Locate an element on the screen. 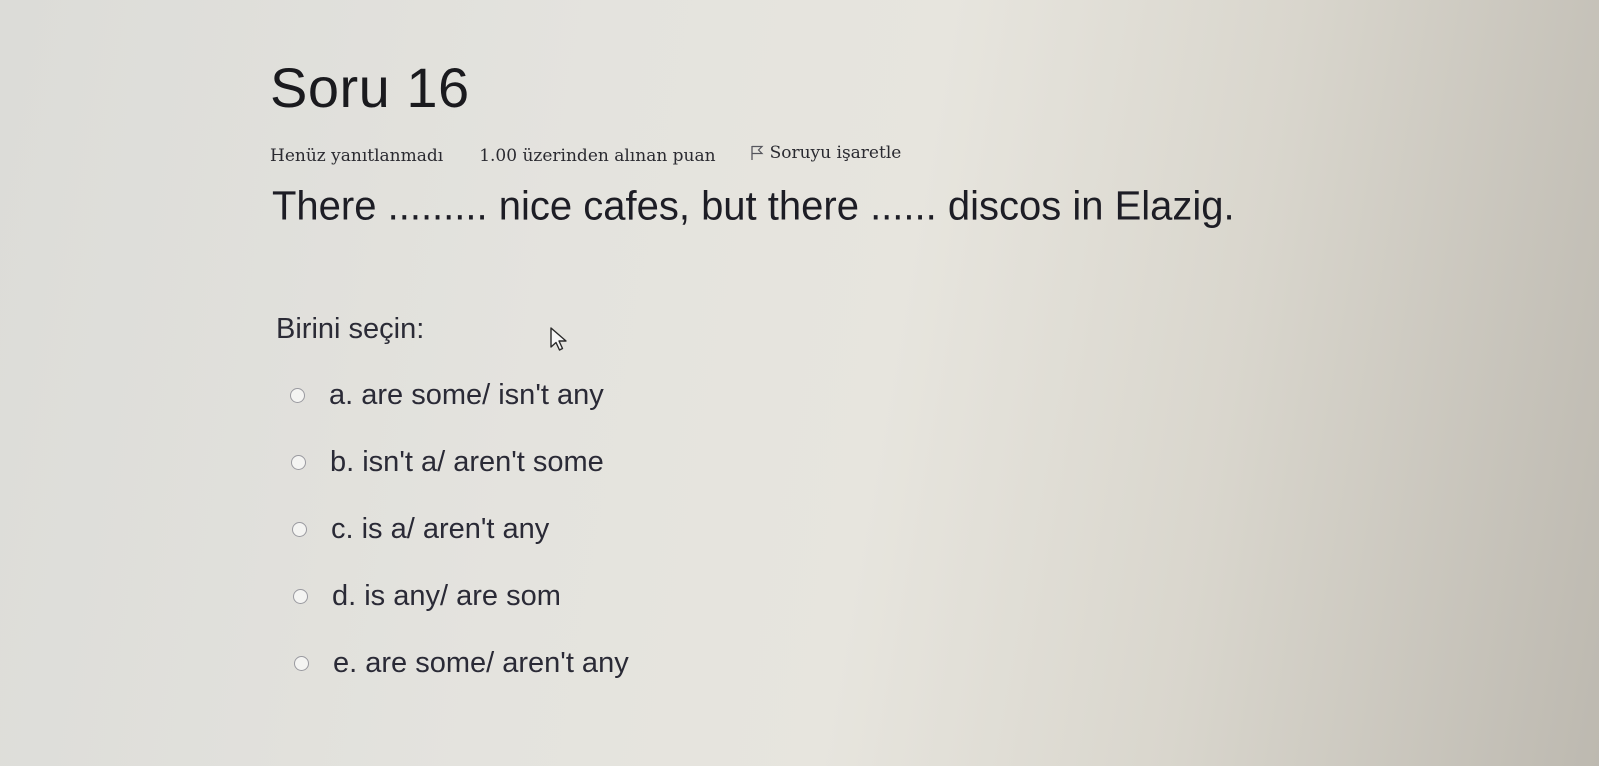 Image resolution: width=1599 pixels, height=766 pixels. answer-label: c. is a/ aren't any is located at coordinates (440, 529).